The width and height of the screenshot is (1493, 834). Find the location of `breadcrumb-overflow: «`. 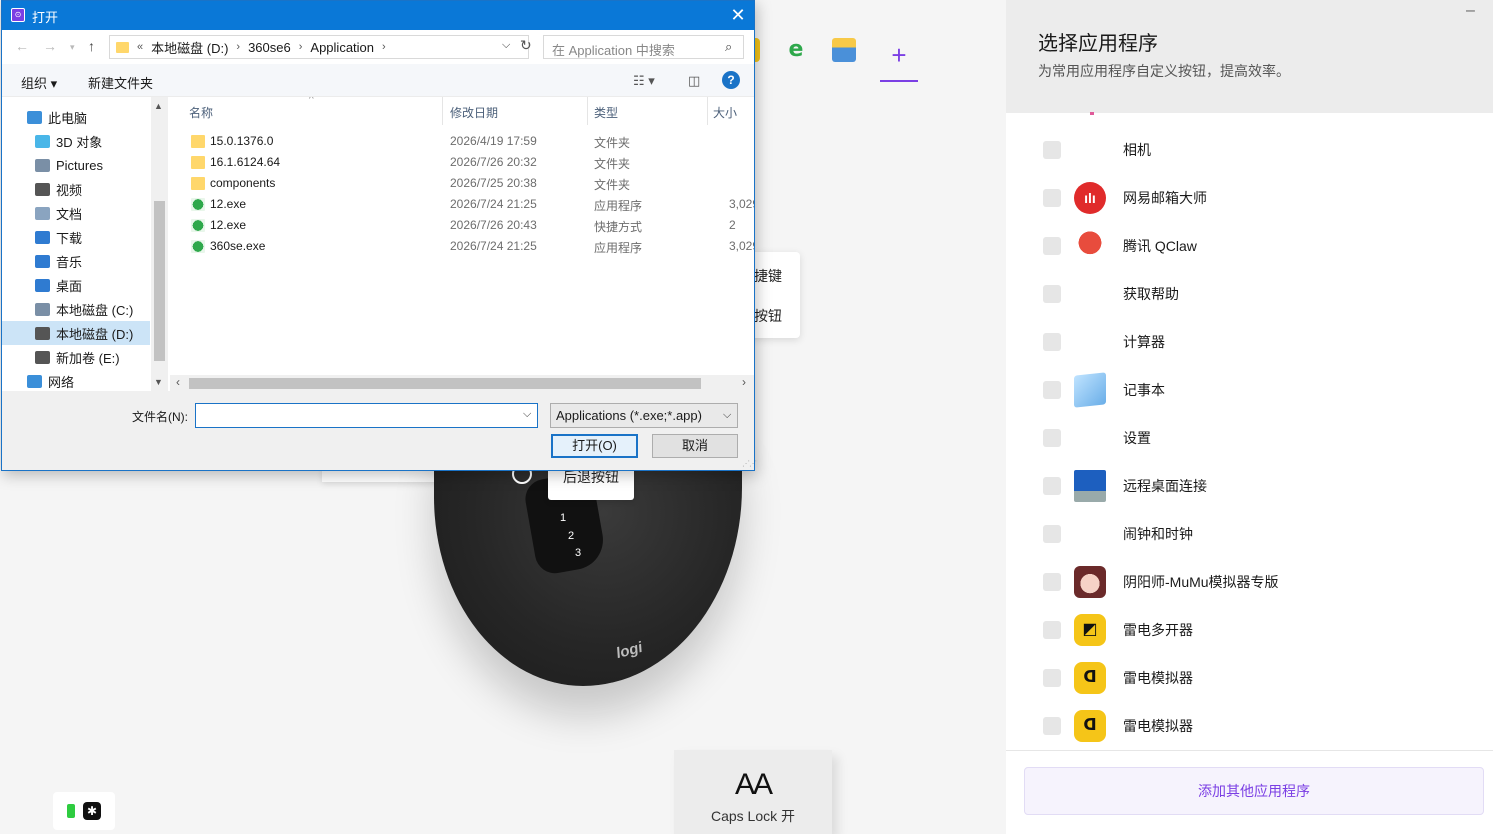

breadcrumb-overflow: « is located at coordinates (140, 47).